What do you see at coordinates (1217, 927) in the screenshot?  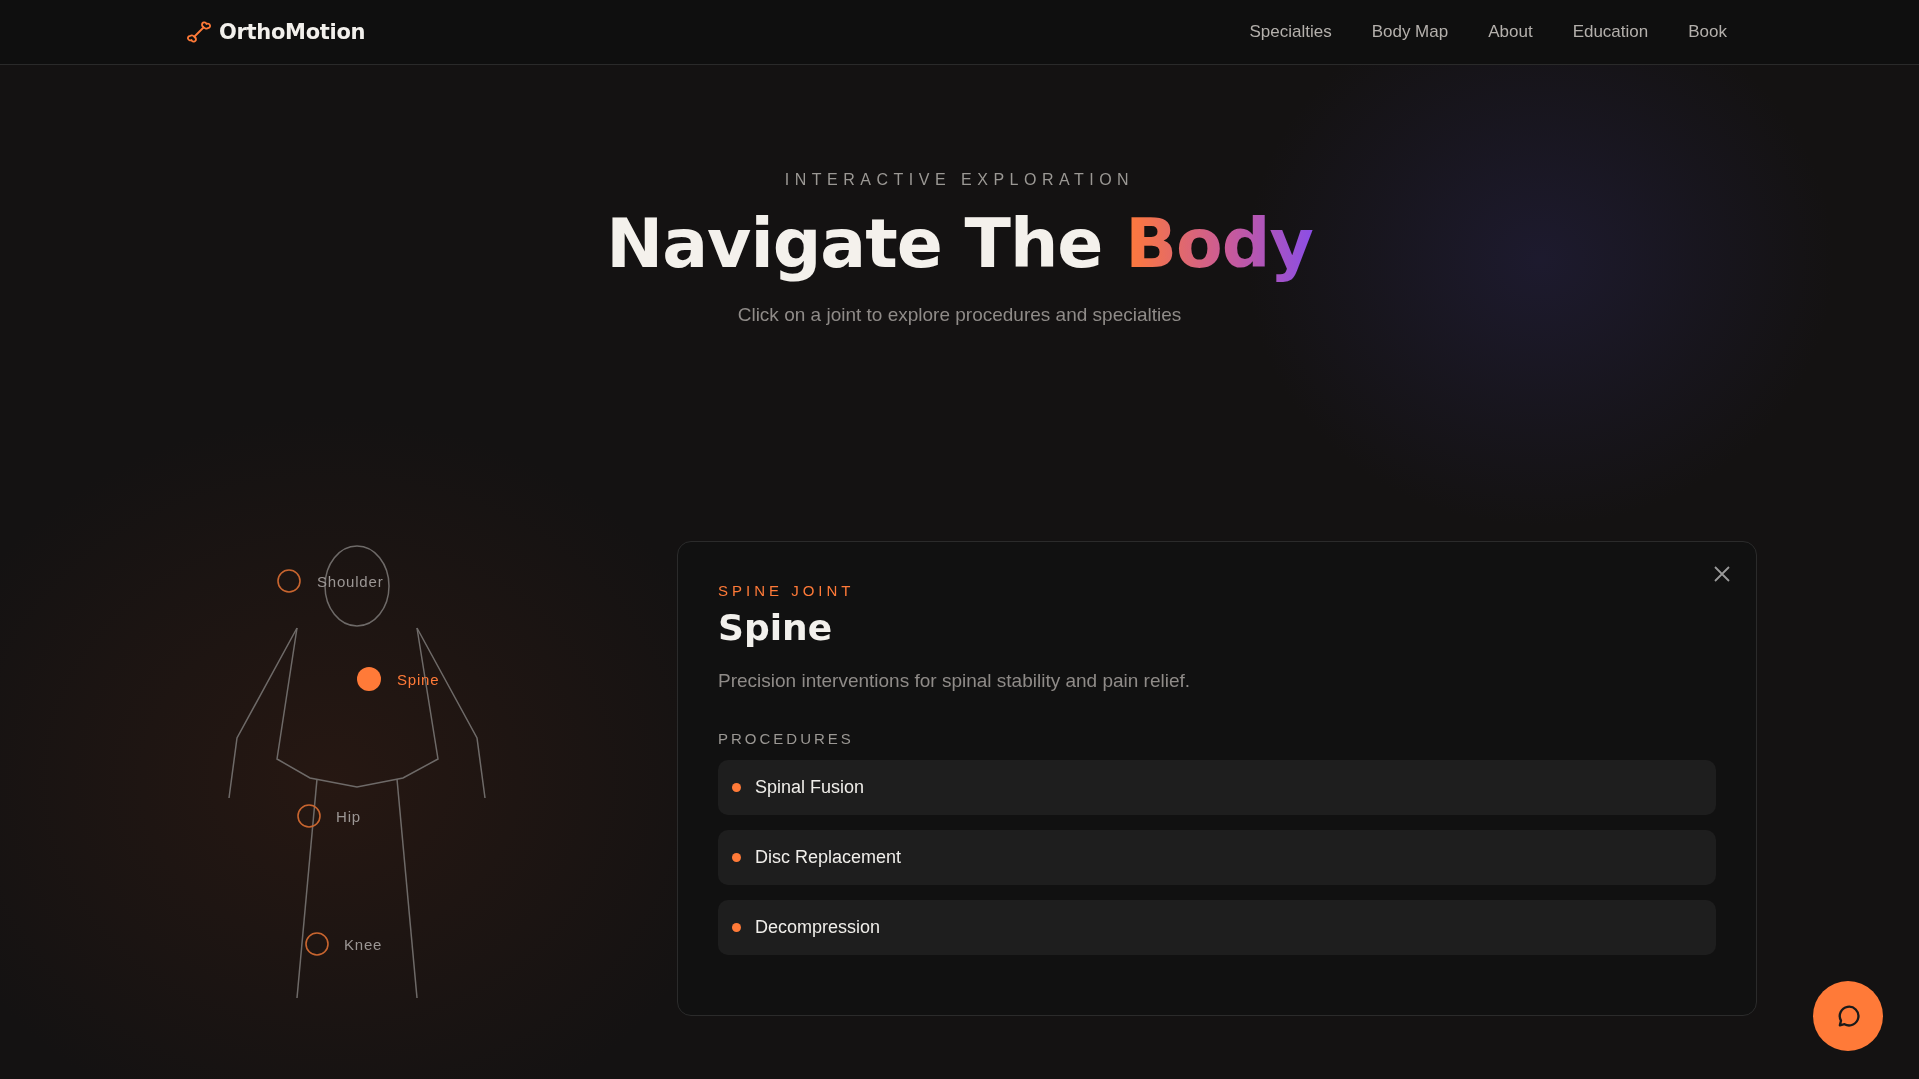 I see `procedure-item: Decompression` at bounding box center [1217, 927].